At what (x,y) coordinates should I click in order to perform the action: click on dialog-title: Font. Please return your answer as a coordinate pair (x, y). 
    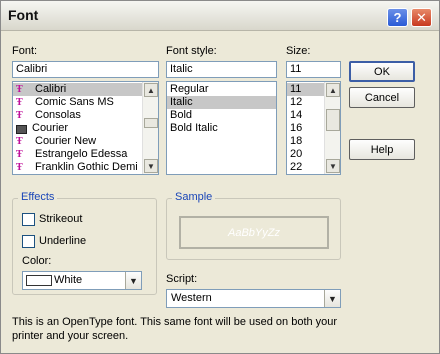
    Looking at the image, I should click on (23, 15).